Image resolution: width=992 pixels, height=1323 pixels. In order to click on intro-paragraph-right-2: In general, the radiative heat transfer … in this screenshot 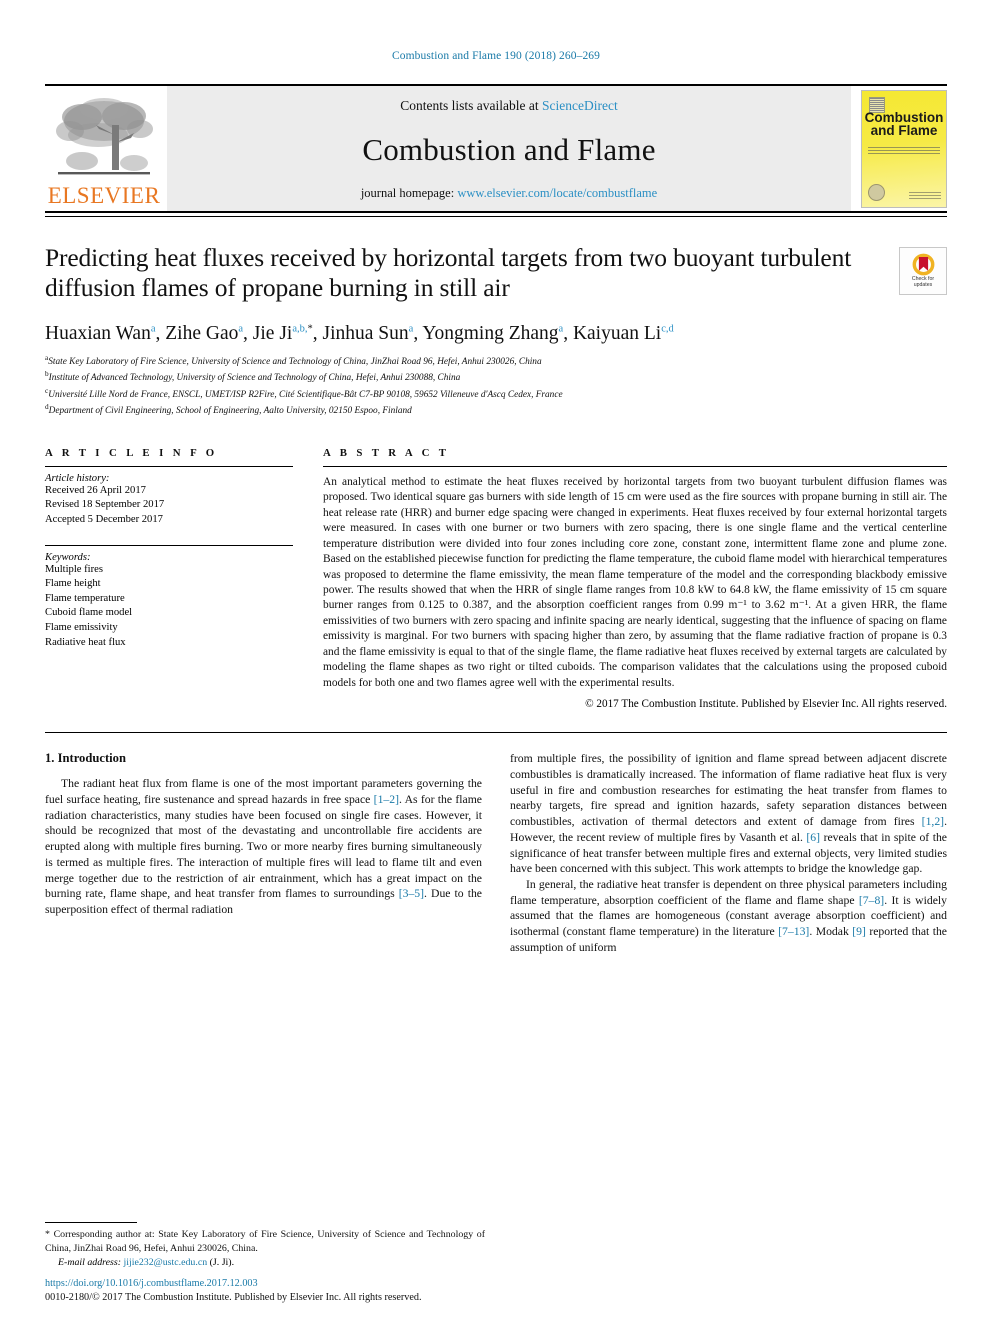, I will do `click(728, 916)`.